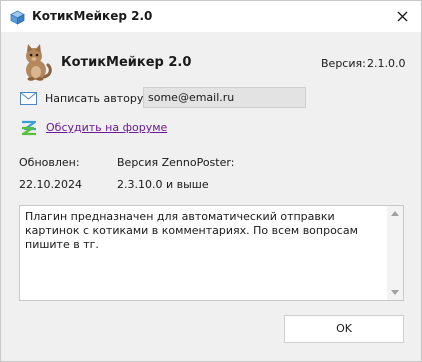 This screenshot has height=362, width=422. I want to click on version-value: 2.1.0.0, so click(386, 63).